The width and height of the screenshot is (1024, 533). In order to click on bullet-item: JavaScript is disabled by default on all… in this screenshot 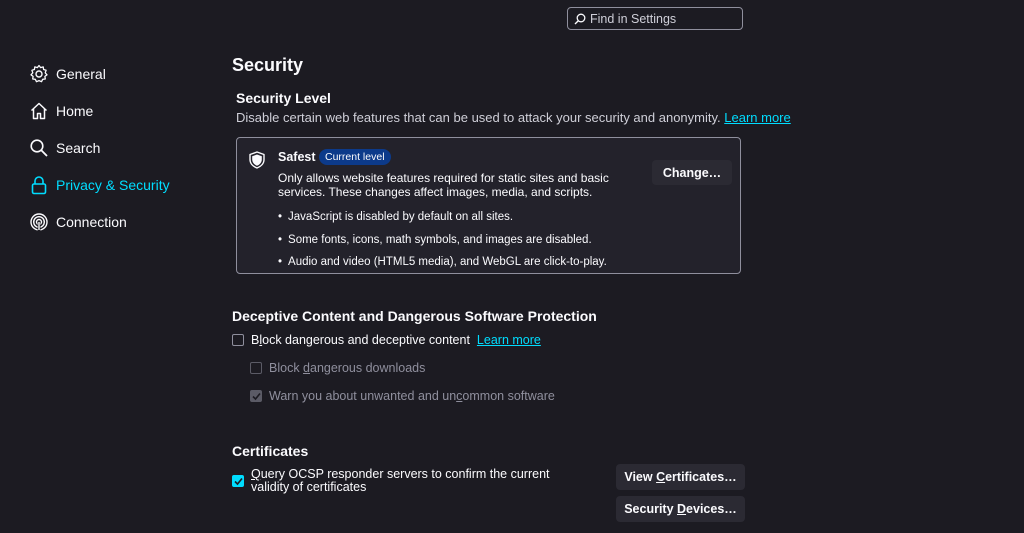, I will do `click(442, 217)`.